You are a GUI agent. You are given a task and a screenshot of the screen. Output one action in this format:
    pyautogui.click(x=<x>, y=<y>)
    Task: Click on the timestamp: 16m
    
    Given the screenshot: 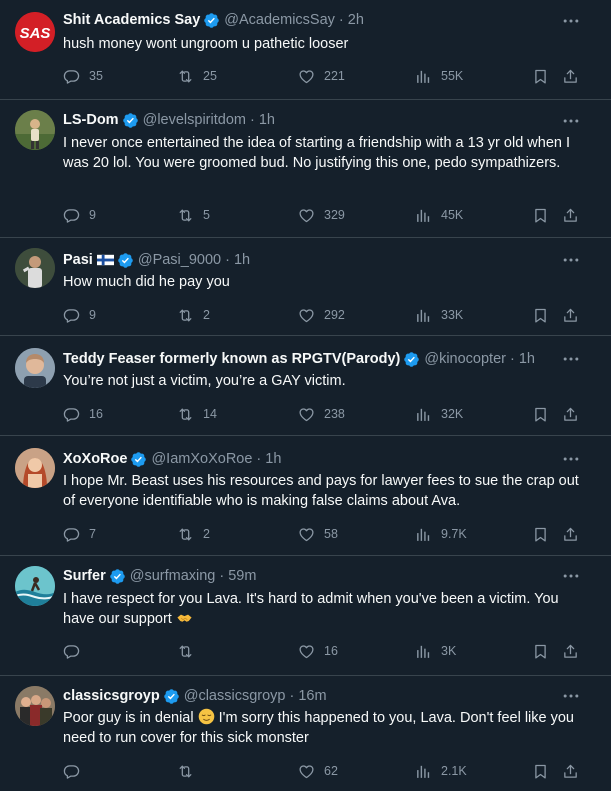 What is the action you would take?
    pyautogui.click(x=312, y=696)
    